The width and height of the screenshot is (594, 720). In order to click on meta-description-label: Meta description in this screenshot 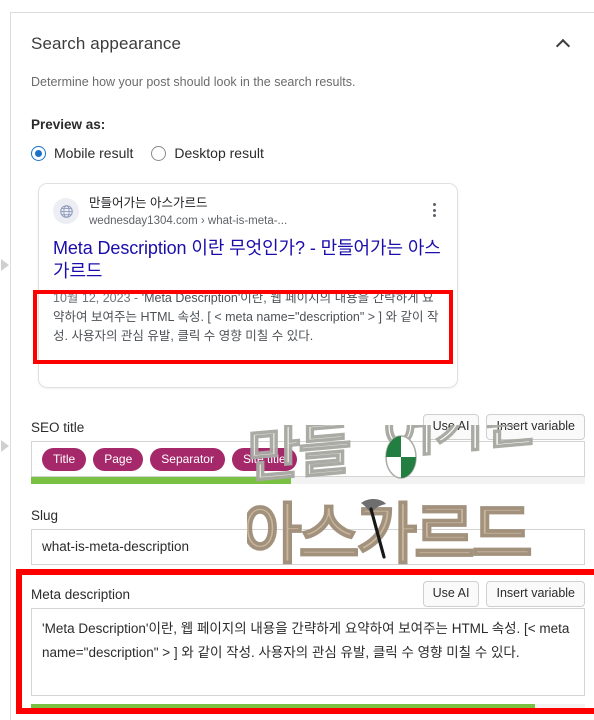, I will do `click(81, 594)`.